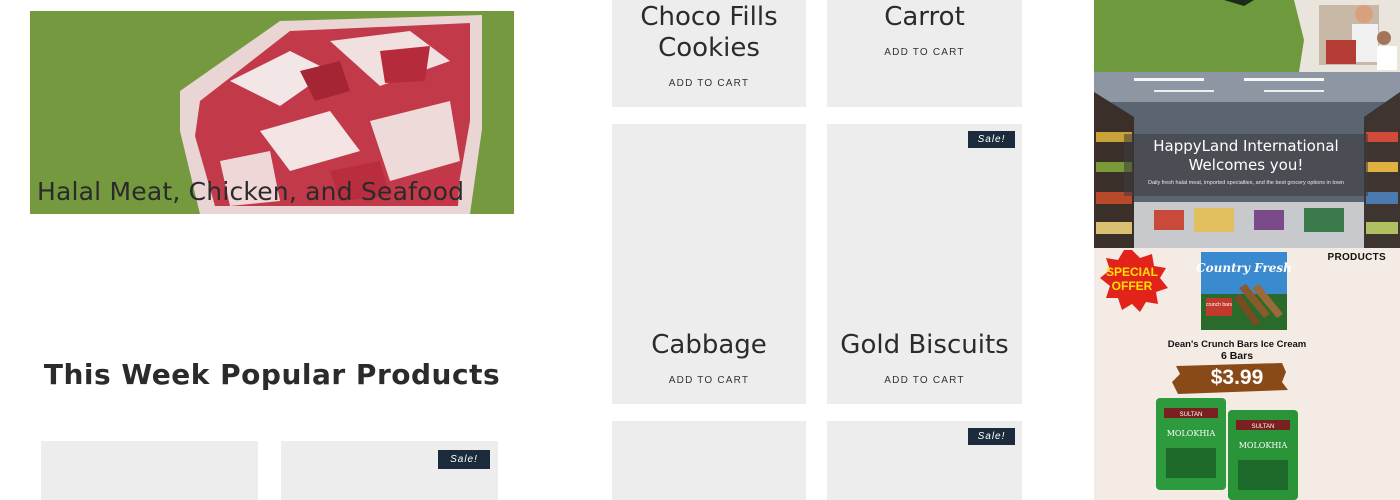 The width and height of the screenshot is (1400, 500). I want to click on product-card-cabbage: Cabbage ADD TO CART, so click(709, 264).